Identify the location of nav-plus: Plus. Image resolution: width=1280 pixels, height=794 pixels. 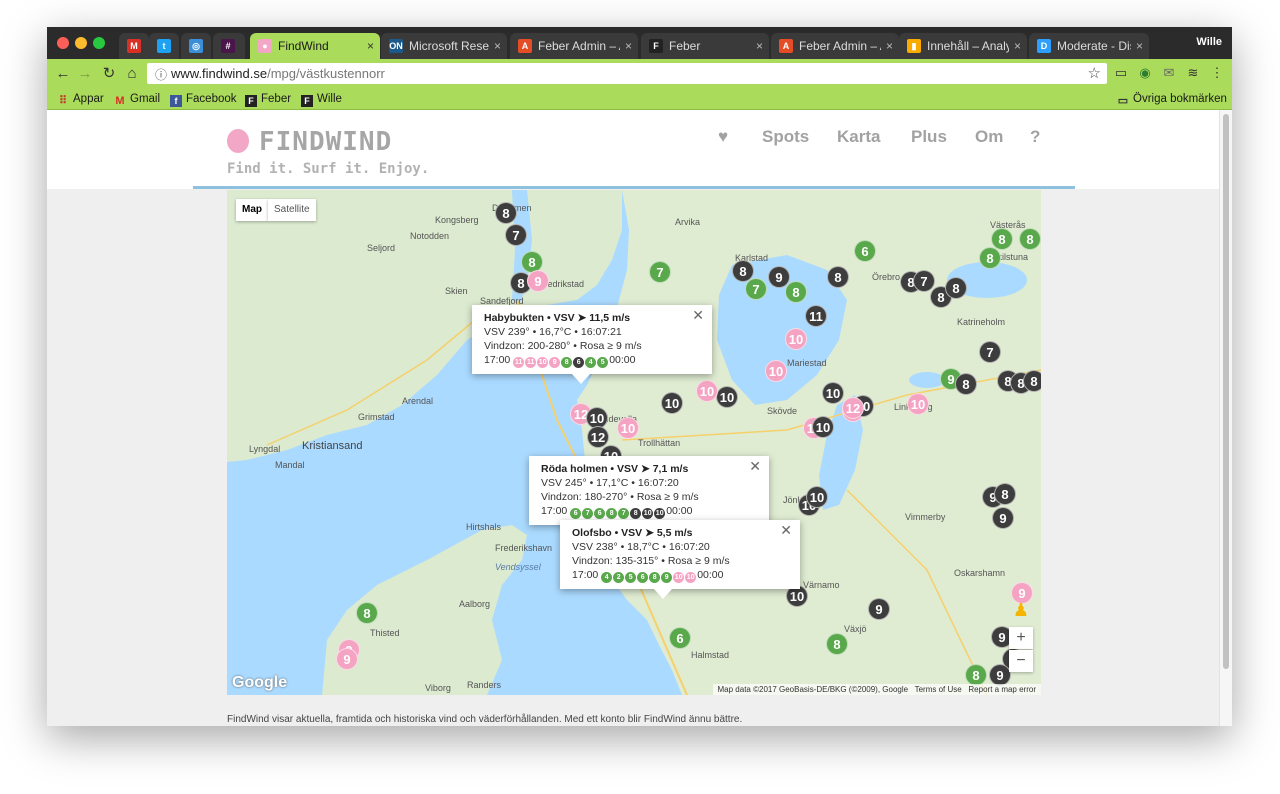
(929, 137).